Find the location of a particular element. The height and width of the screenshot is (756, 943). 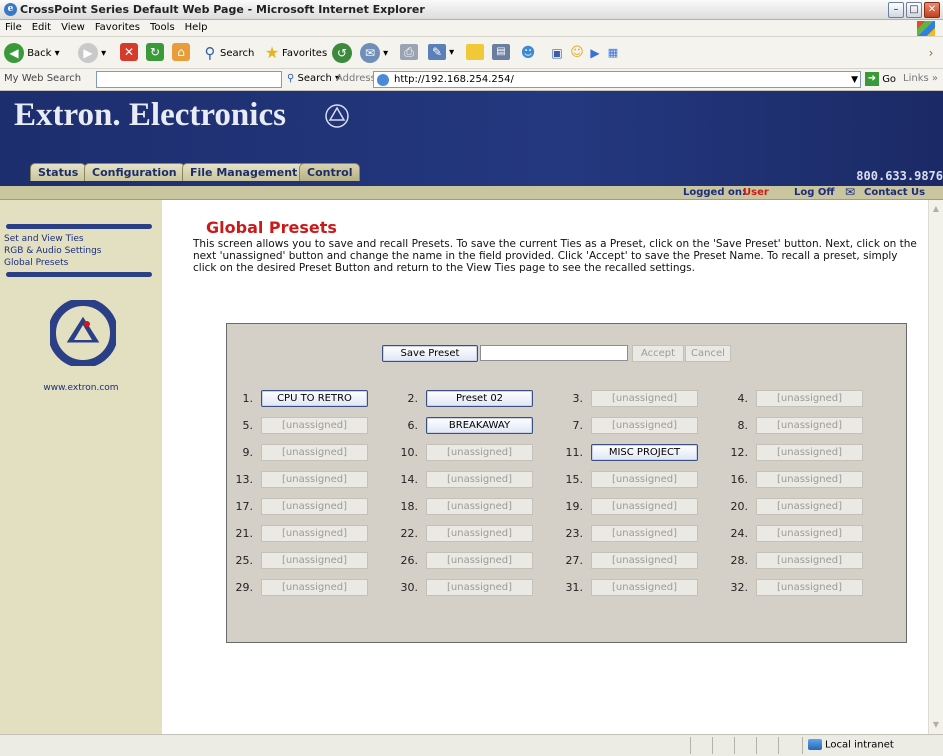

preset-button-4: [unassigned] is located at coordinates (809, 398).